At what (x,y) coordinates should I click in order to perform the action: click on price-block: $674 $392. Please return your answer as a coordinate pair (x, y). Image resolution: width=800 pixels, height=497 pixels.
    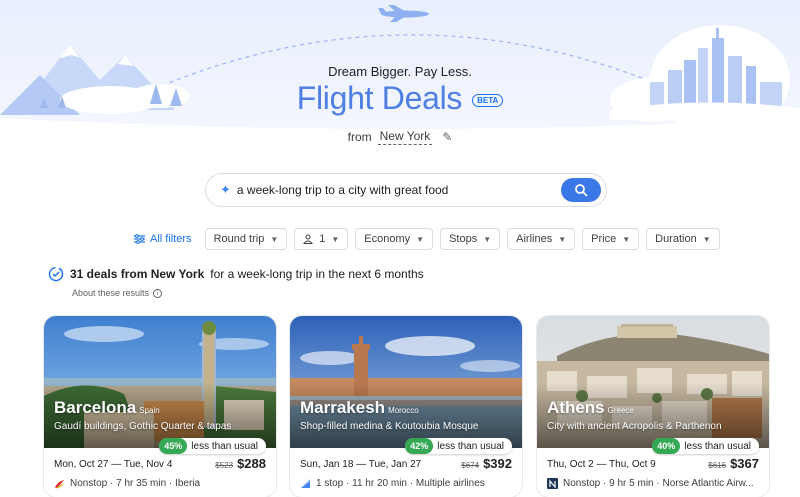
    Looking at the image, I should click on (486, 463).